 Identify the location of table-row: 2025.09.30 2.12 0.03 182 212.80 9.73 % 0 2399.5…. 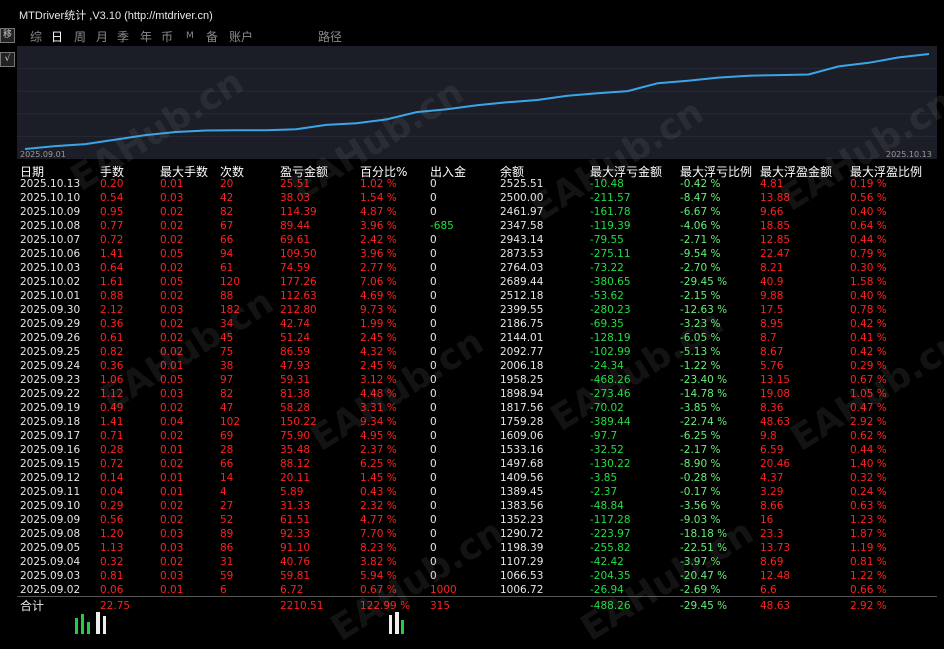
(472, 310).